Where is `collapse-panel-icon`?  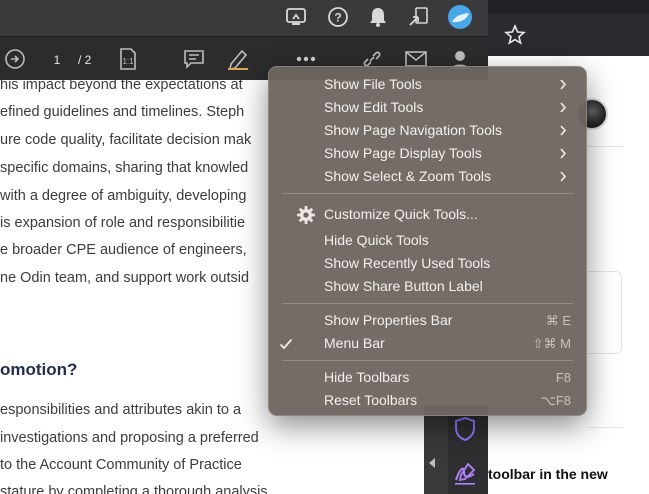 collapse-panel-icon is located at coordinates (432, 463).